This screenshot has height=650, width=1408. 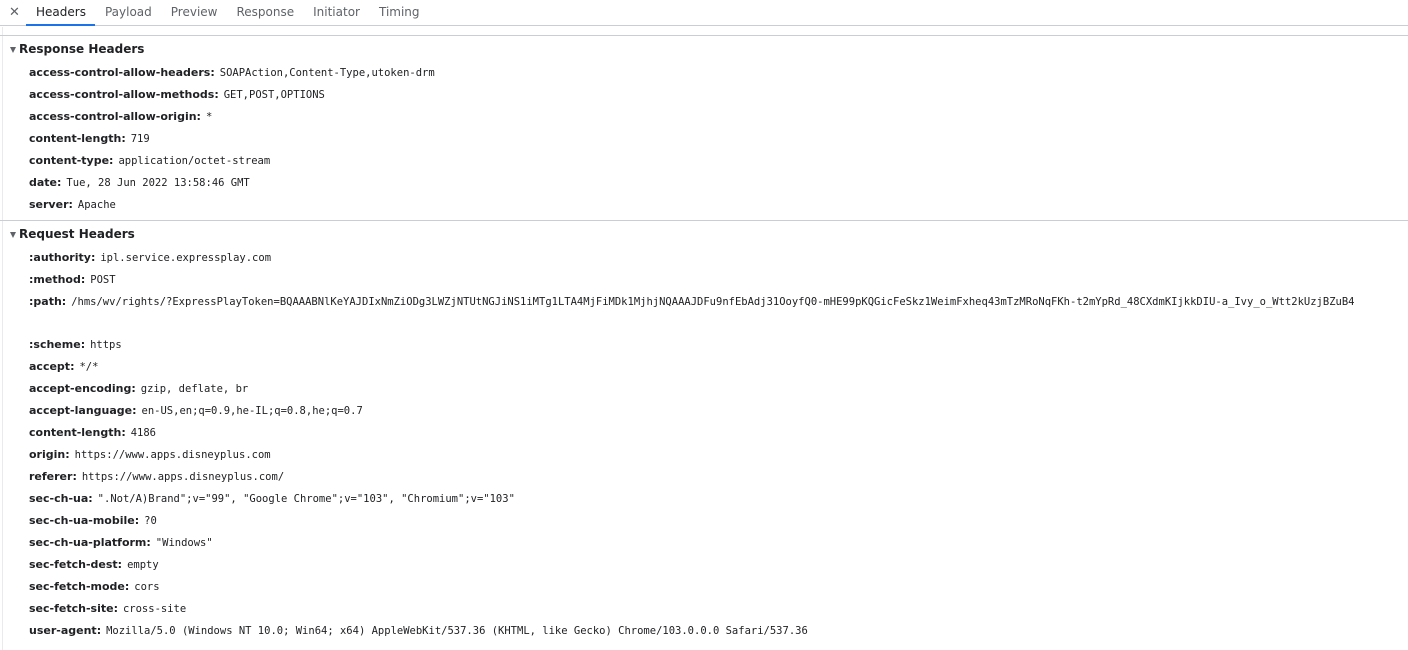 What do you see at coordinates (82, 49) in the screenshot?
I see `response-headers-title: Response Headers` at bounding box center [82, 49].